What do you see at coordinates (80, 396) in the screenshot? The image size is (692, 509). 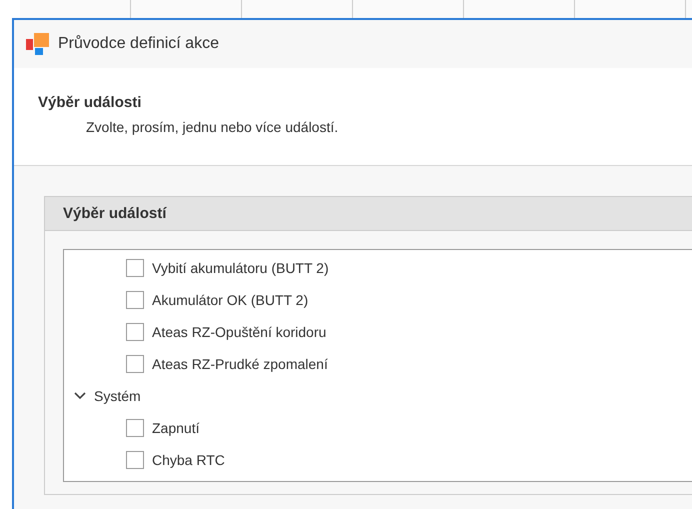 I see `chevron-down-icon` at bounding box center [80, 396].